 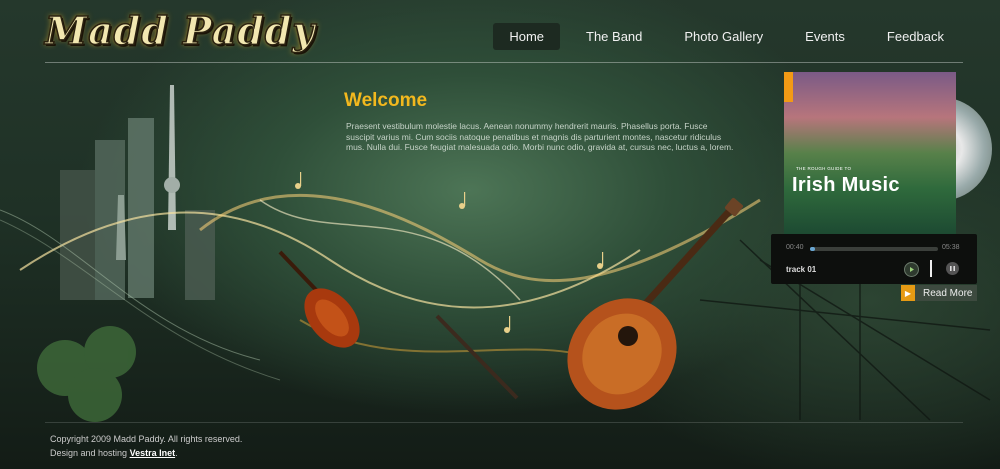 What do you see at coordinates (813, 249) in the screenshot?
I see `progress-fill` at bounding box center [813, 249].